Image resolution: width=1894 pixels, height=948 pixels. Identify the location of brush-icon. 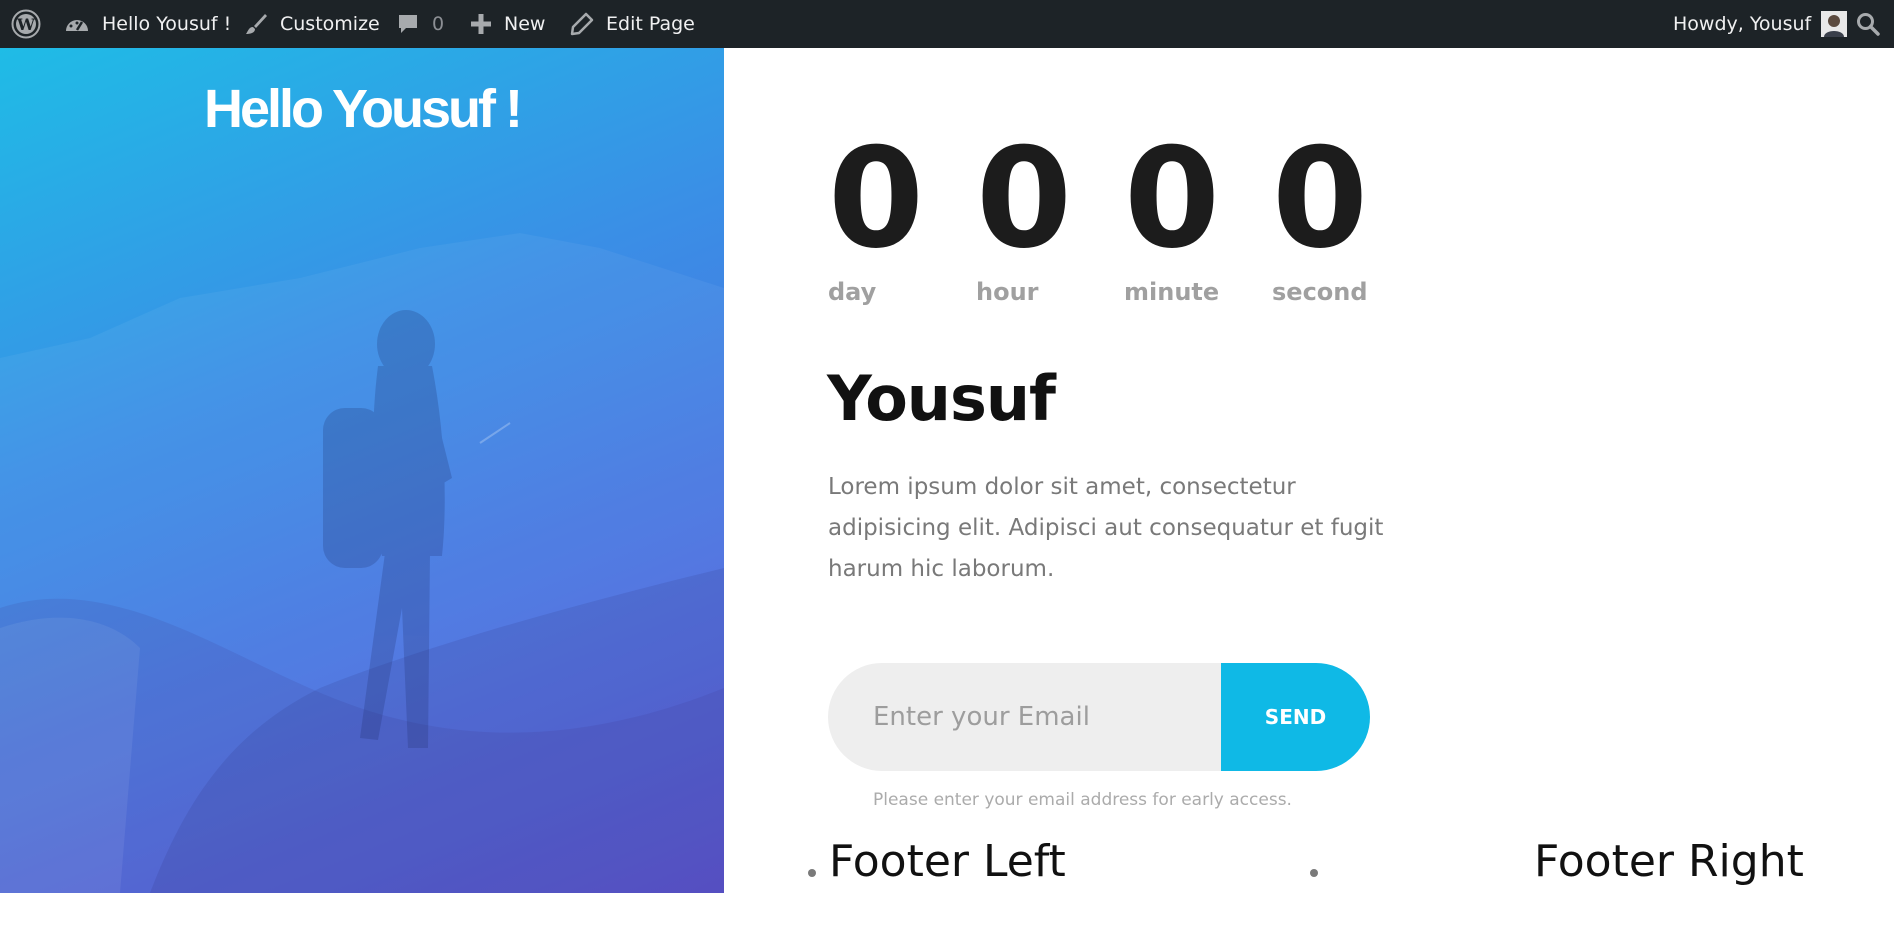
(256, 24).